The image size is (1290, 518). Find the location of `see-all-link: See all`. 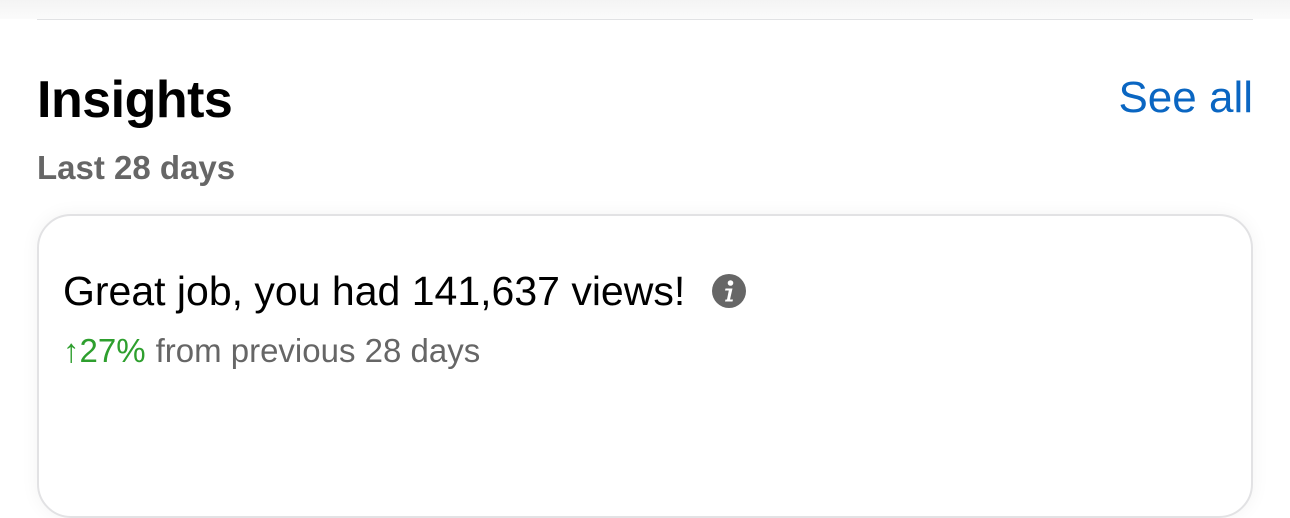

see-all-link: See all is located at coordinates (1185, 98).